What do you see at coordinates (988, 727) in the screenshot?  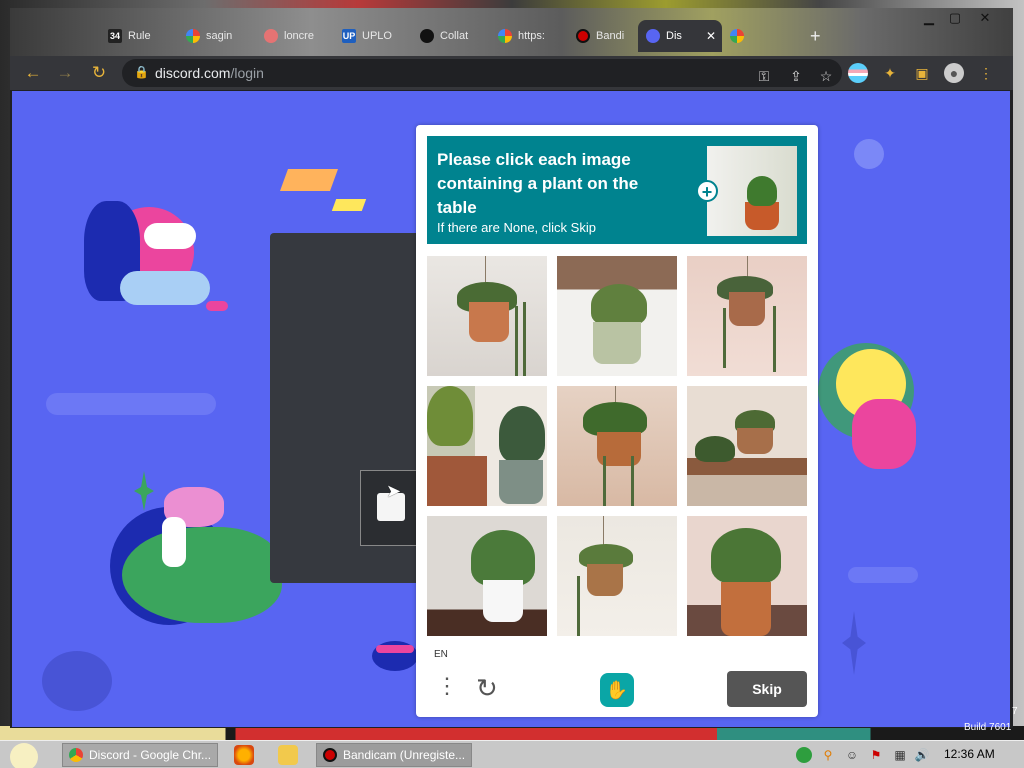 I see `windows-build-label: Build 7601` at bounding box center [988, 727].